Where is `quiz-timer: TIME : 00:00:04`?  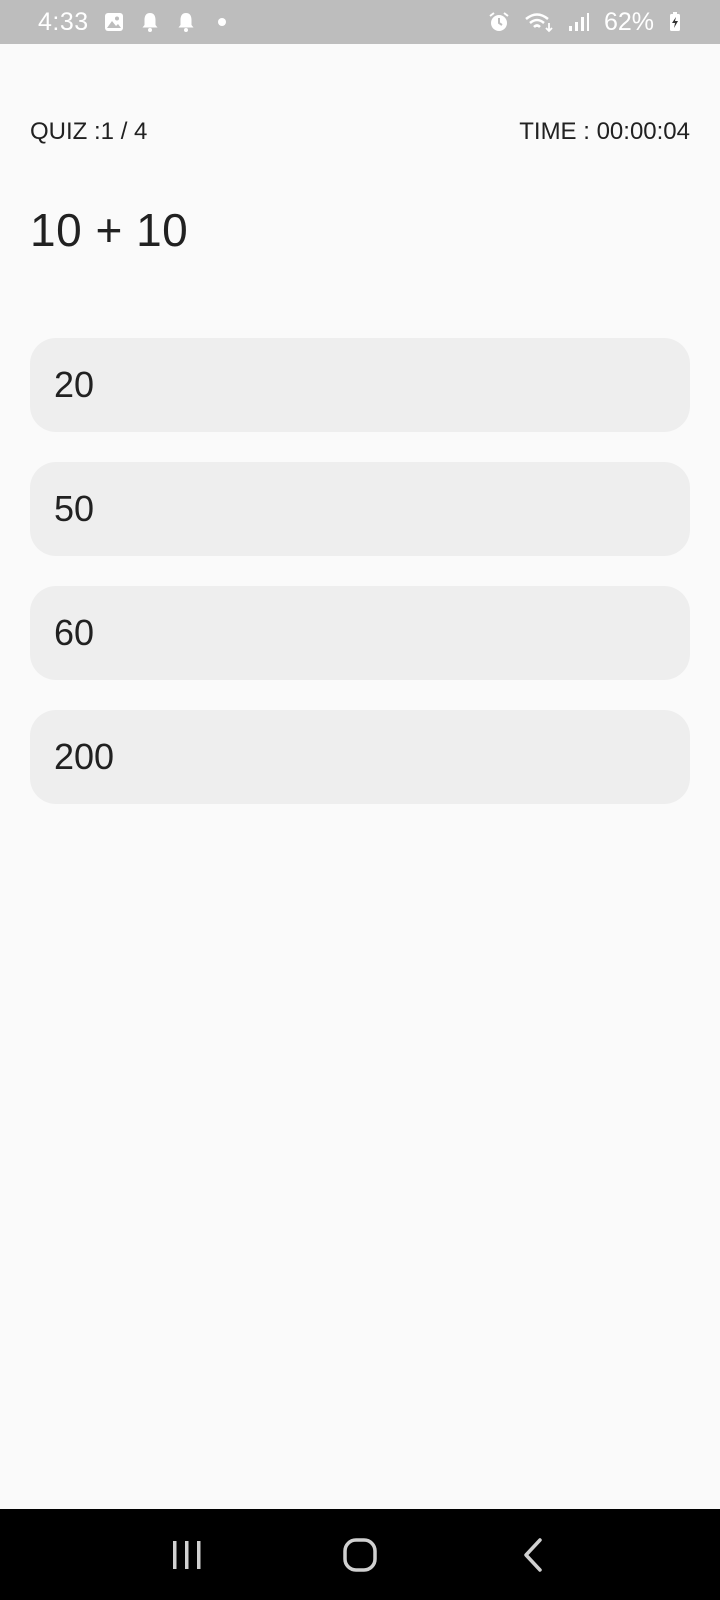
quiz-timer: TIME : 00:00:04 is located at coordinates (604, 132).